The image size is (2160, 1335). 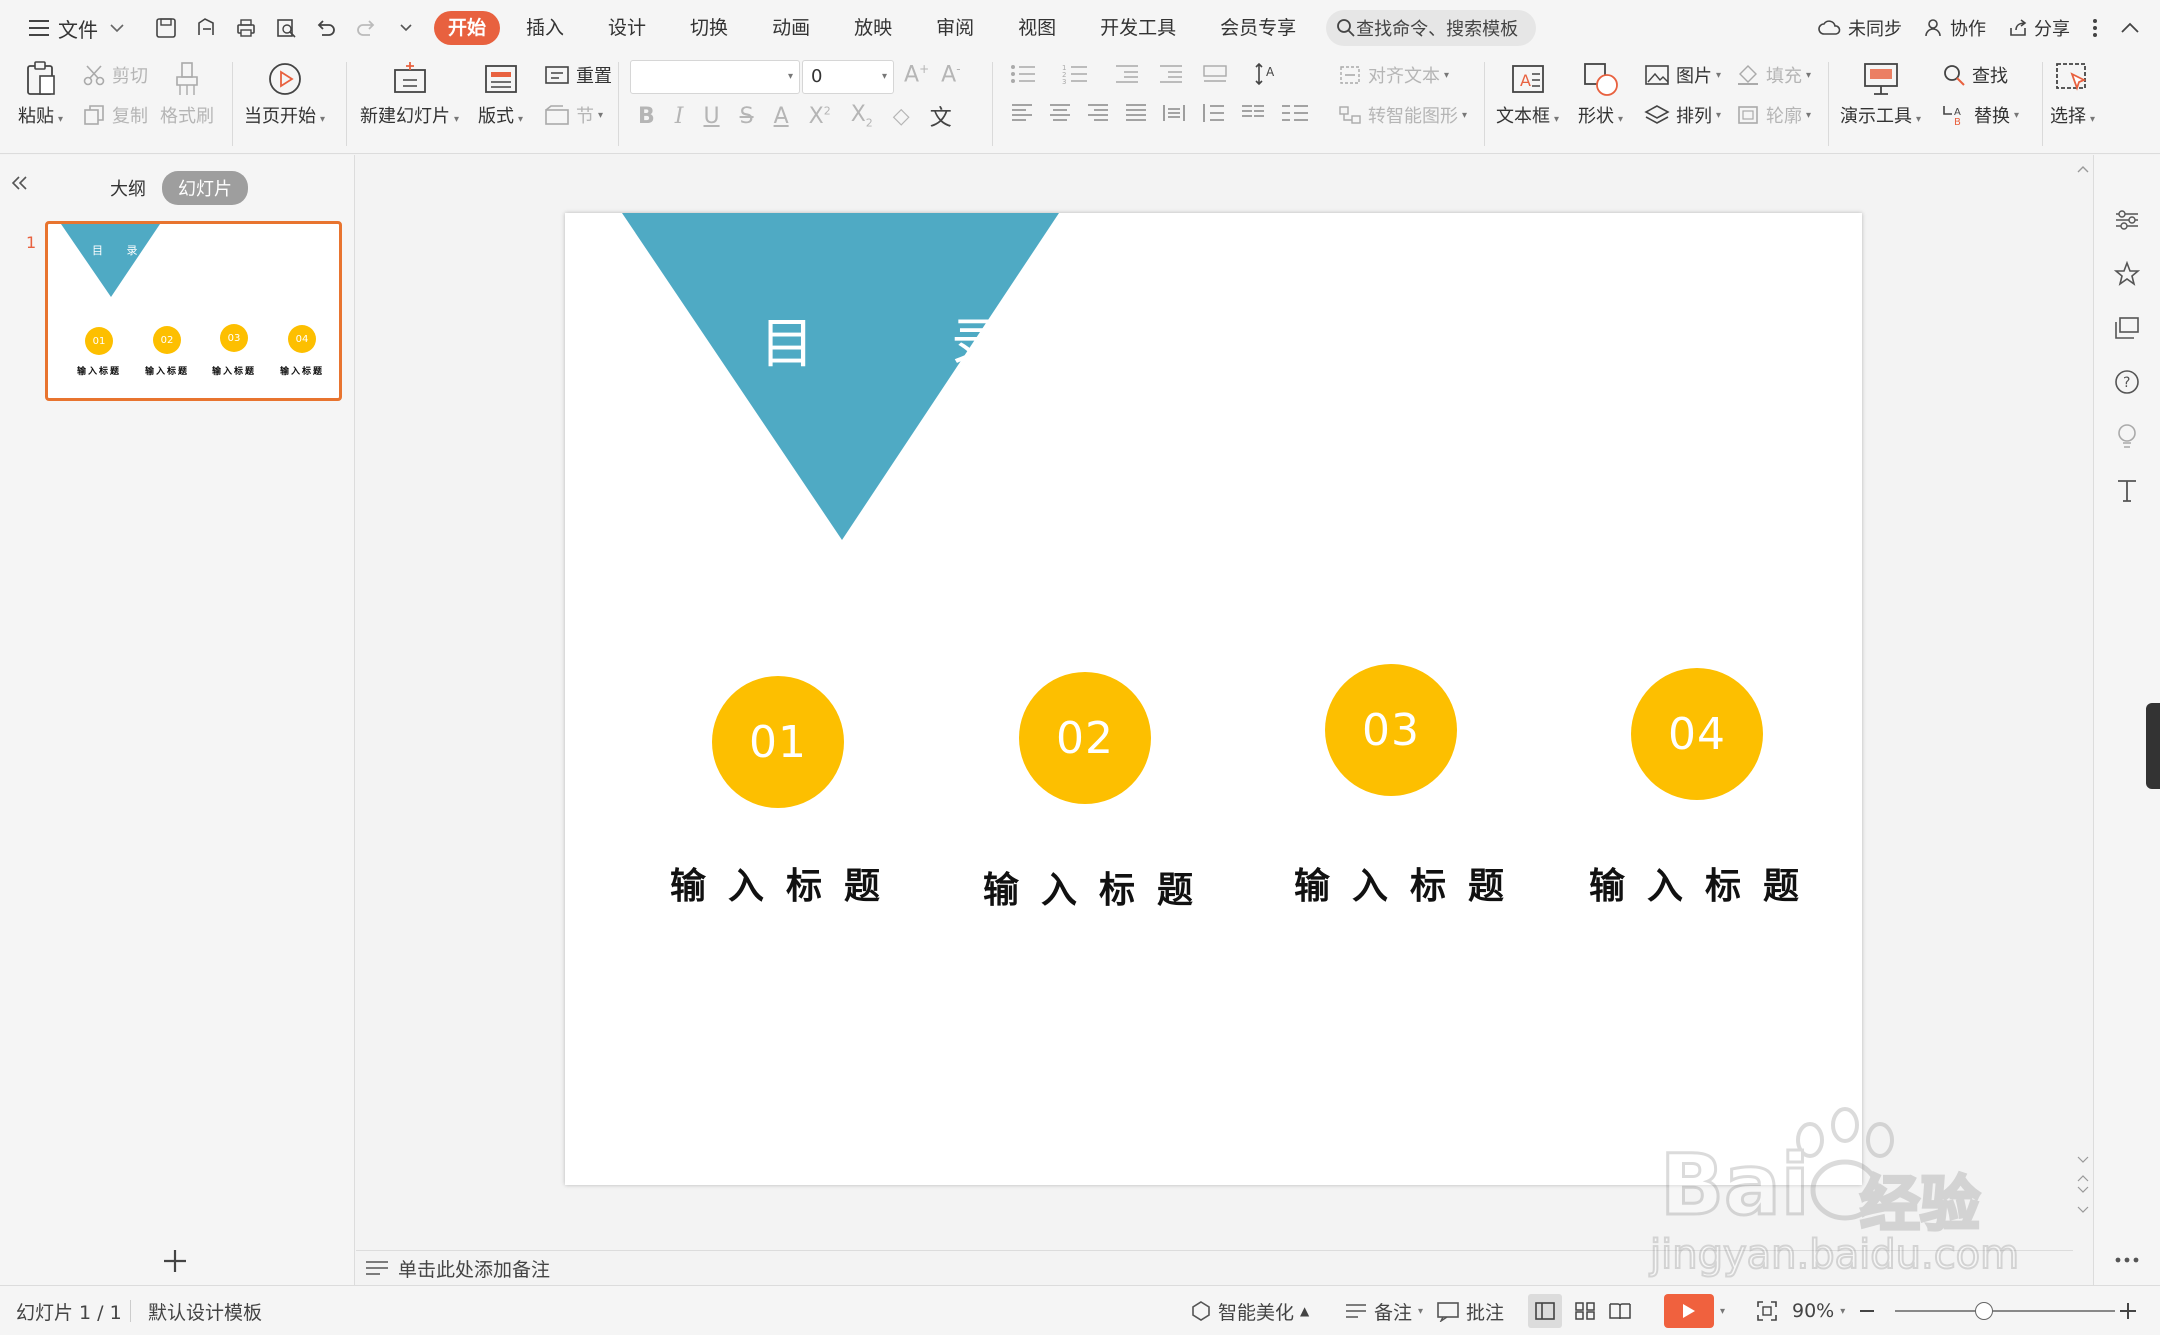 What do you see at coordinates (1773, 115) in the screenshot?
I see `outline-button: 轮廓 ▾` at bounding box center [1773, 115].